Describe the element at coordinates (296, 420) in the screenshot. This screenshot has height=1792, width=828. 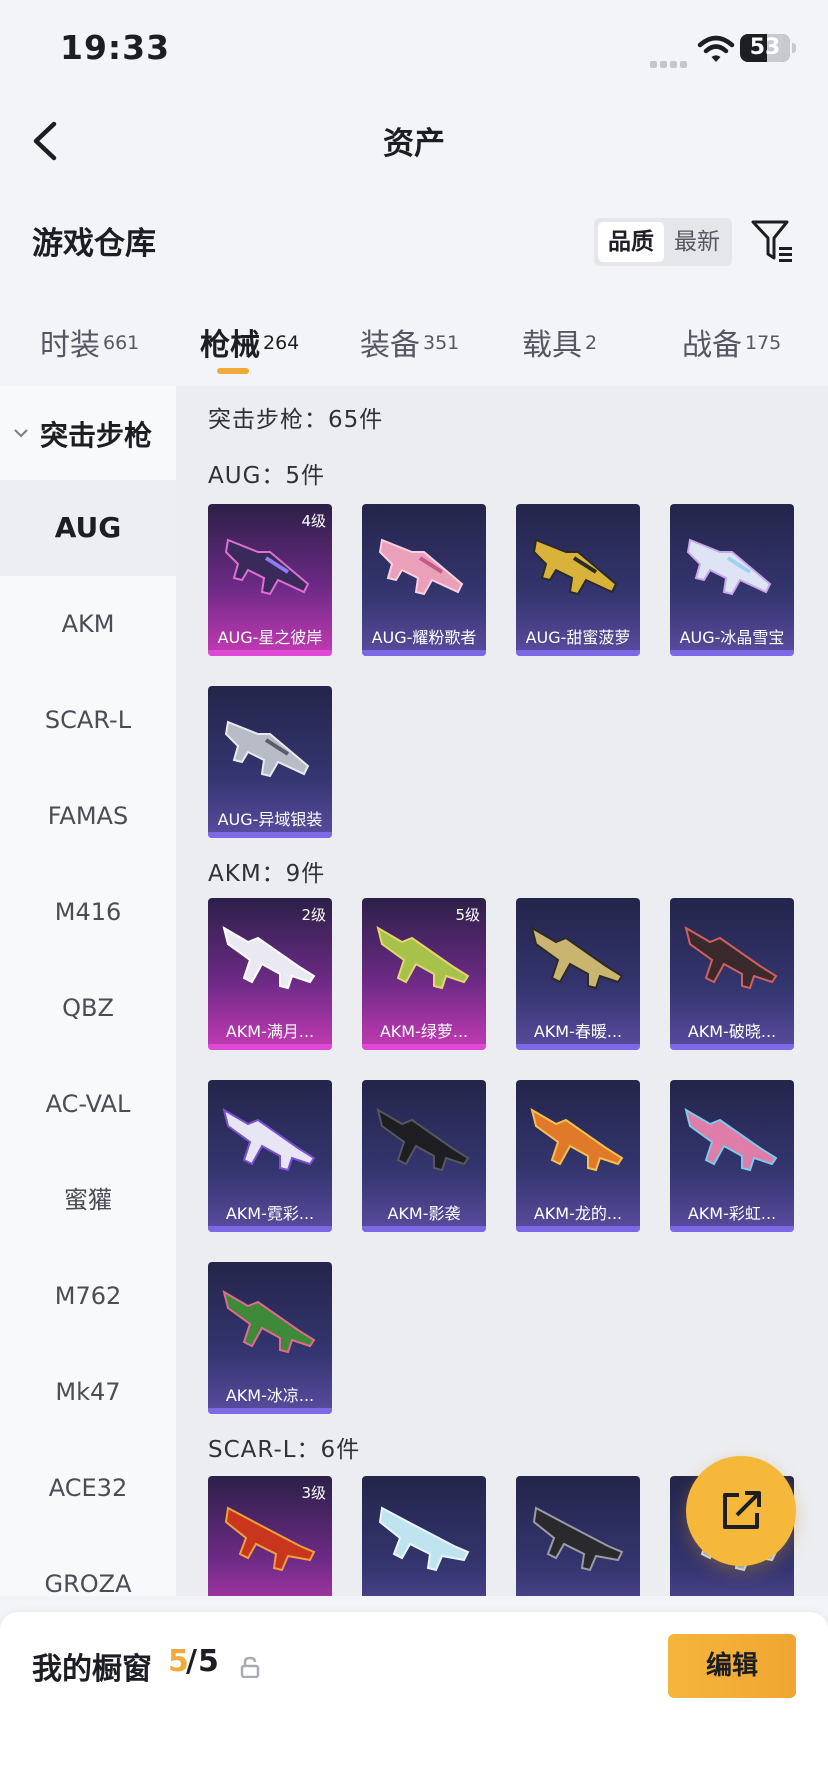
I see `category-count: 突击步枪：65件` at that location.